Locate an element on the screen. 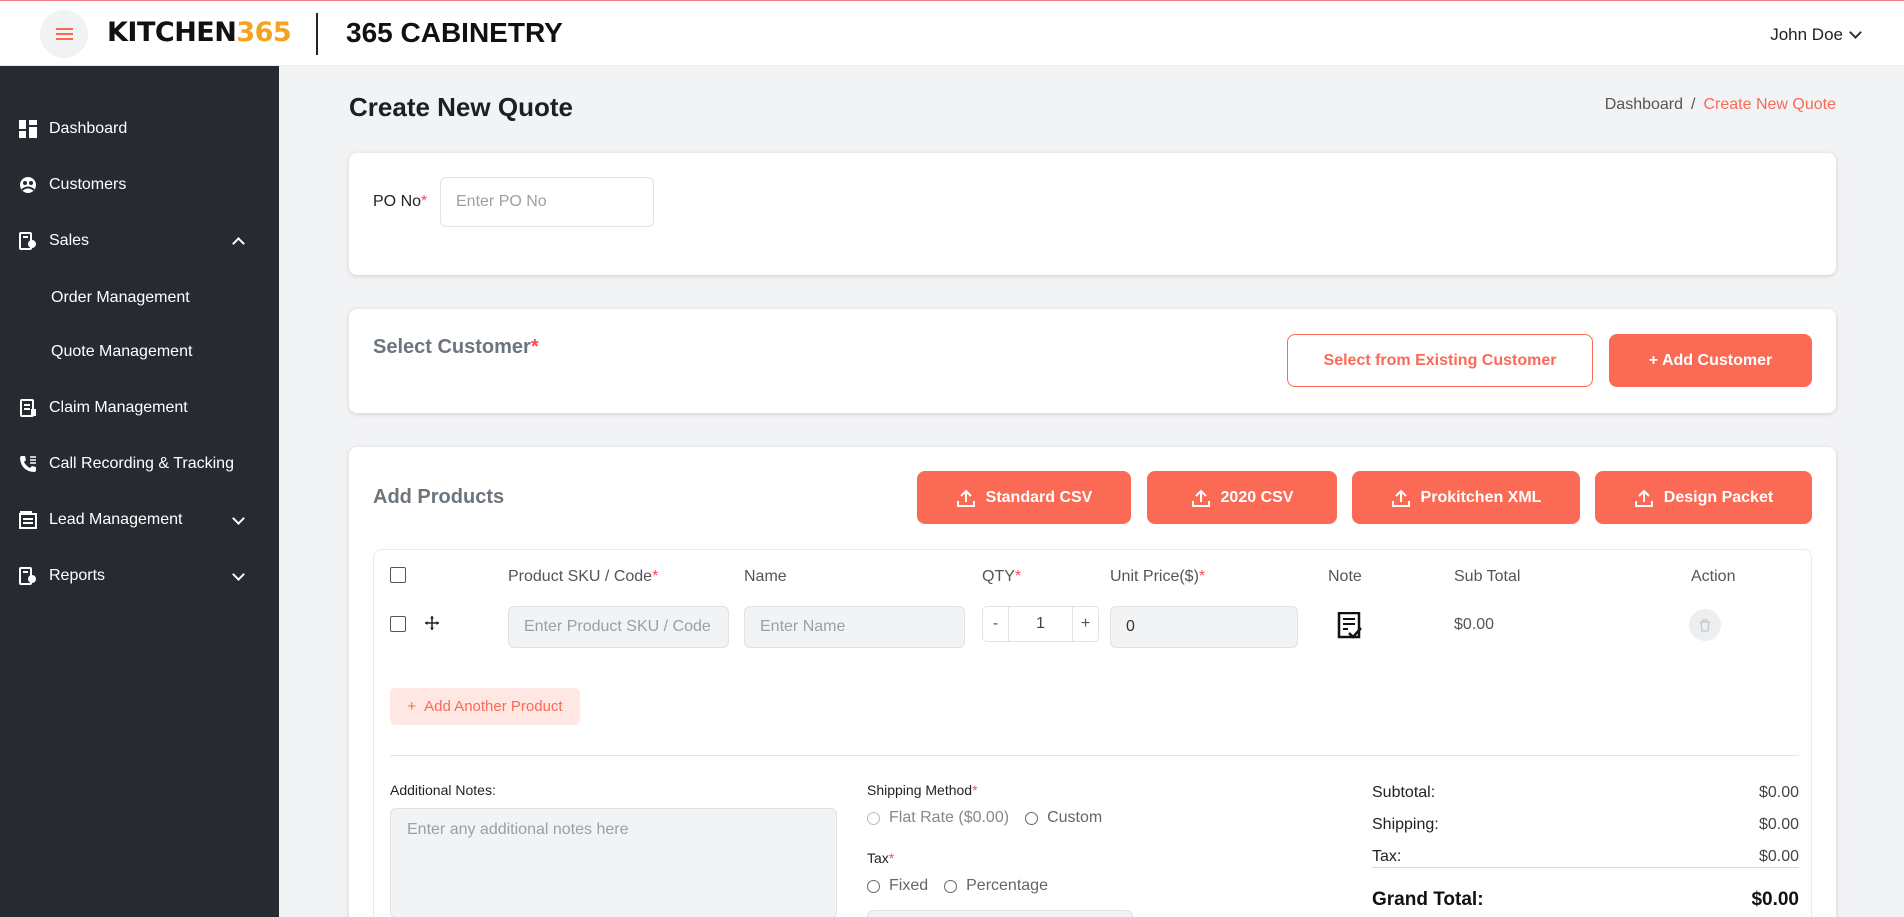 The image size is (1904, 917). page-title: Create New Quote is located at coordinates (461, 107).